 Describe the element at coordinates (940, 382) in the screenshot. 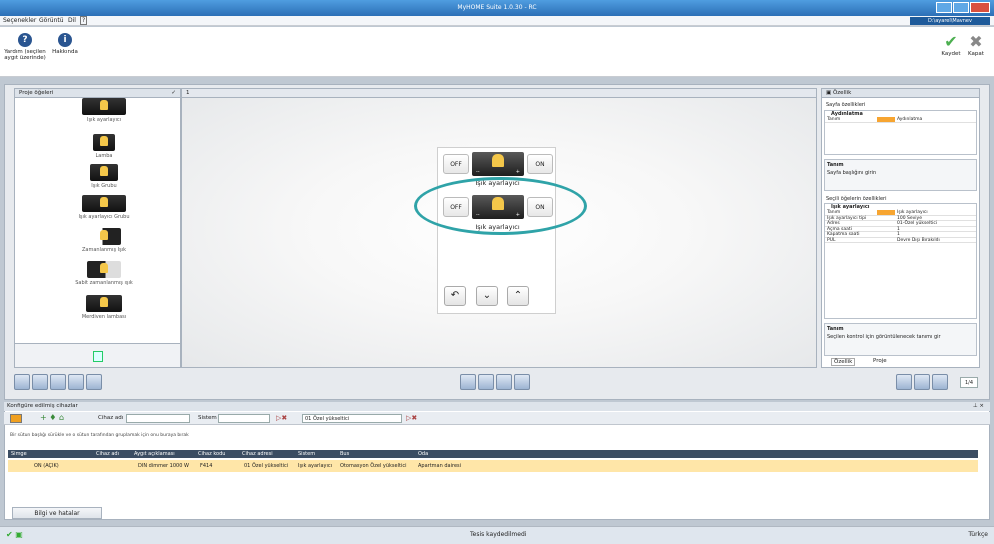

I see `next-page-icon` at that location.